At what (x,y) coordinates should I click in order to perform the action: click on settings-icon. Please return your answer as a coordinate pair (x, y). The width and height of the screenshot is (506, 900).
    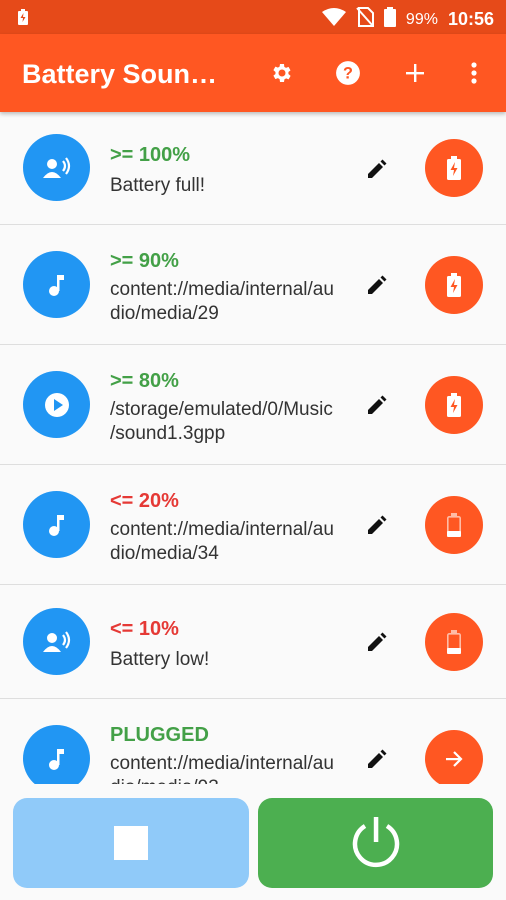
    Looking at the image, I should click on (281, 73).